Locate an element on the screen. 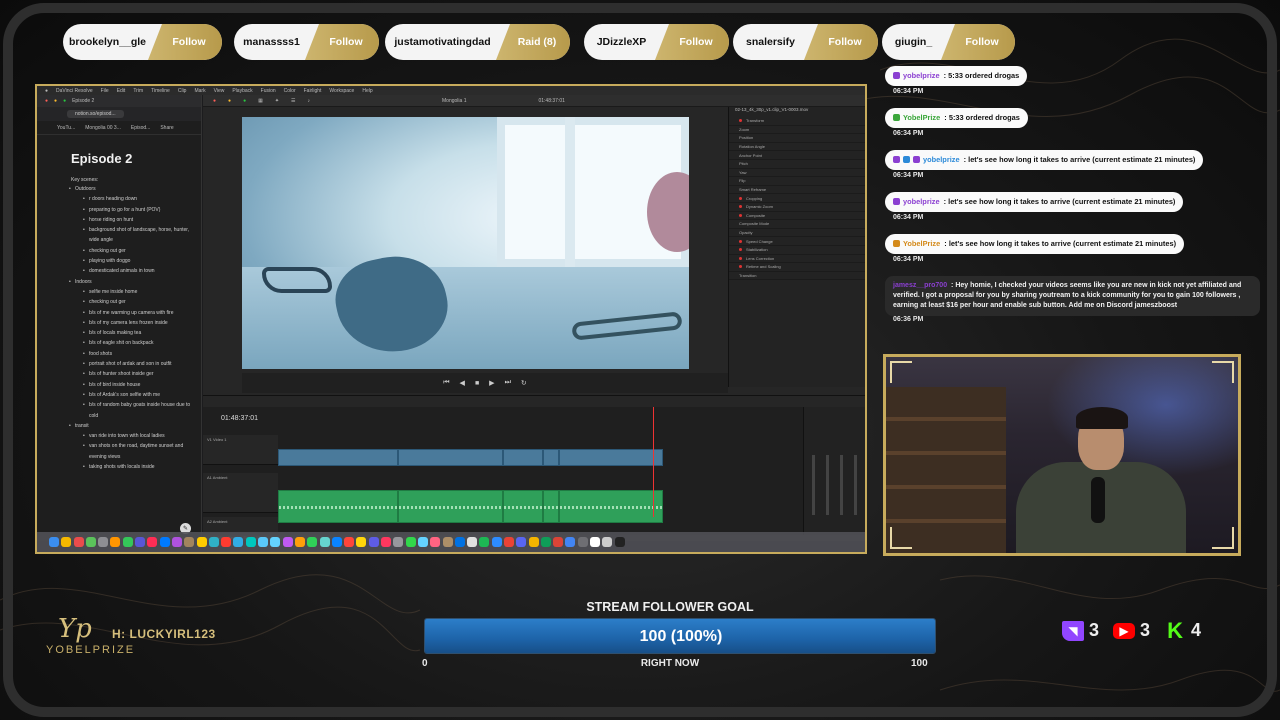 The image size is (1280, 720). track-header-v1: V1 Video 1 is located at coordinates (240, 450).